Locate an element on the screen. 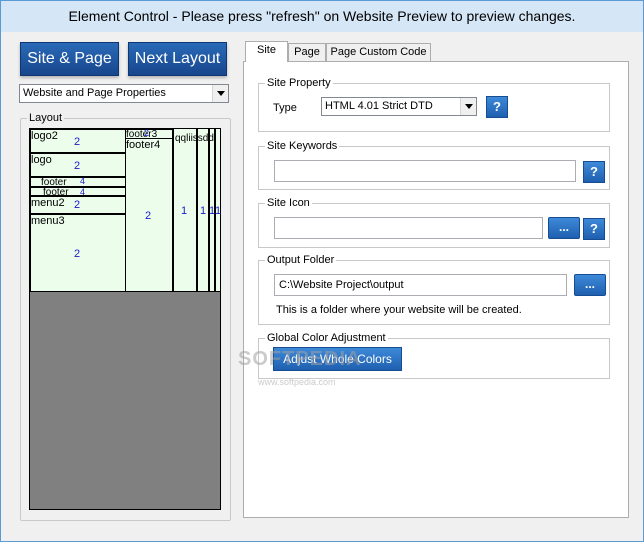  cell-label: menu2 is located at coordinates (48, 203).